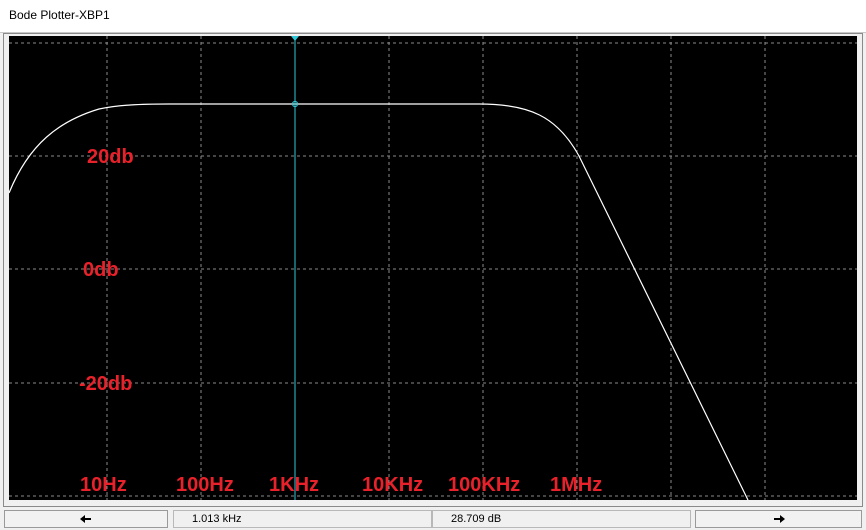  I want to click on window-title: Bode Plotter-XBP1, so click(59, 15).